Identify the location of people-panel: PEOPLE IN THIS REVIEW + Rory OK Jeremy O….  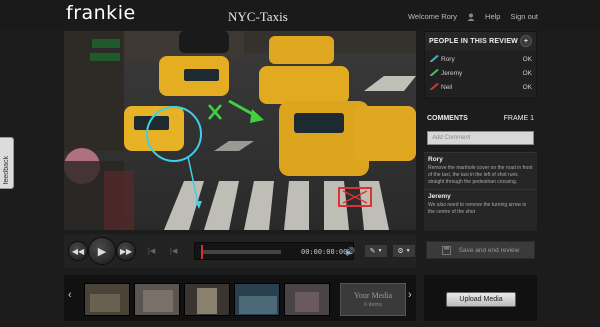
(480, 65).